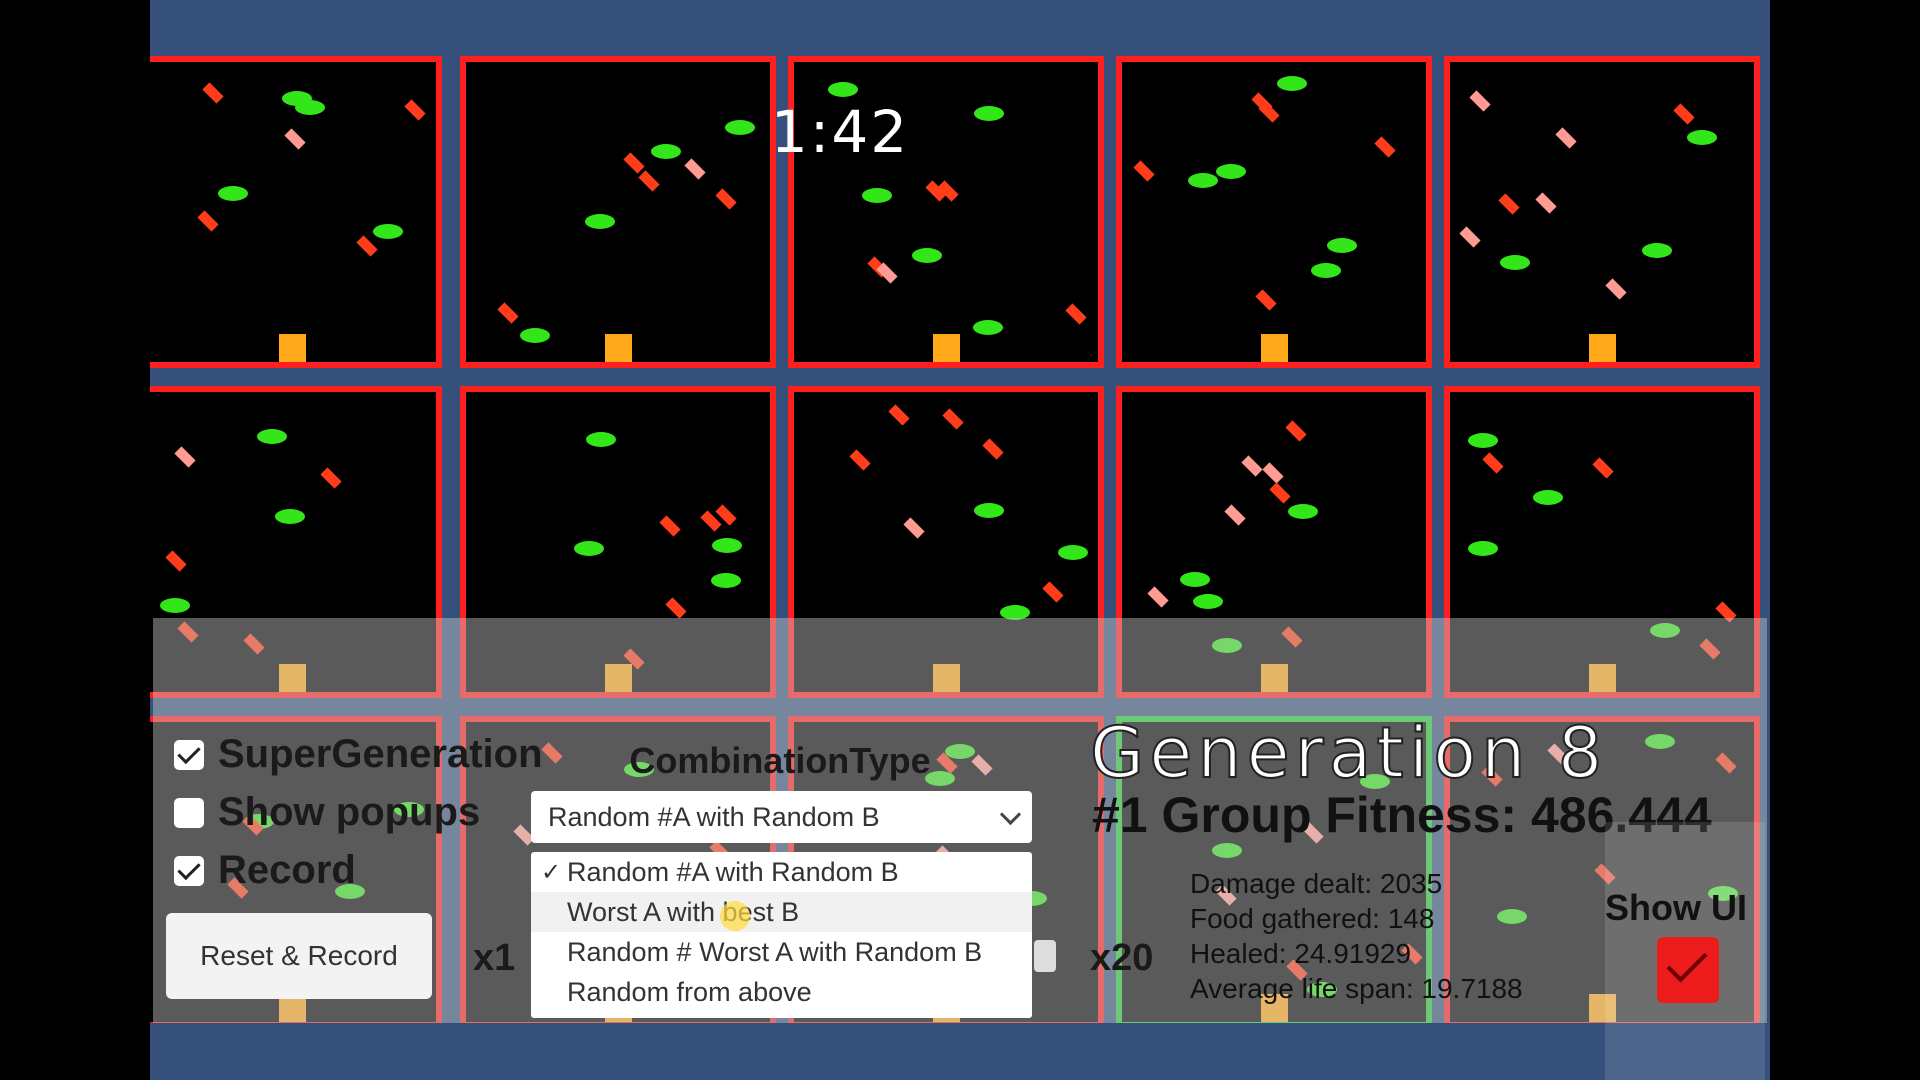 The height and width of the screenshot is (1080, 1920). What do you see at coordinates (1348, 753) in the screenshot?
I see `generation-title: Generation 8` at bounding box center [1348, 753].